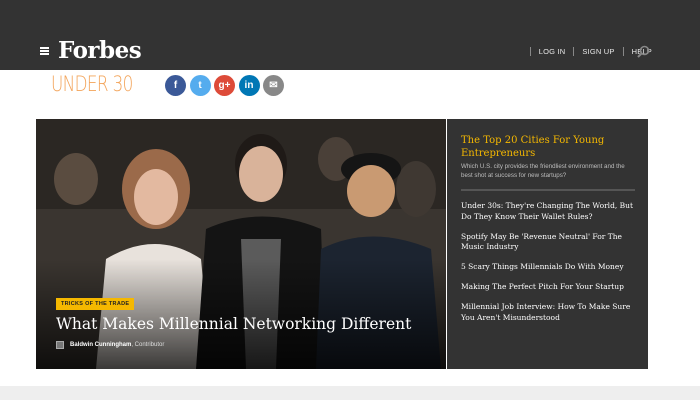 This screenshot has height=400, width=700. Describe the element at coordinates (548, 190) in the screenshot. I see `divider` at that location.